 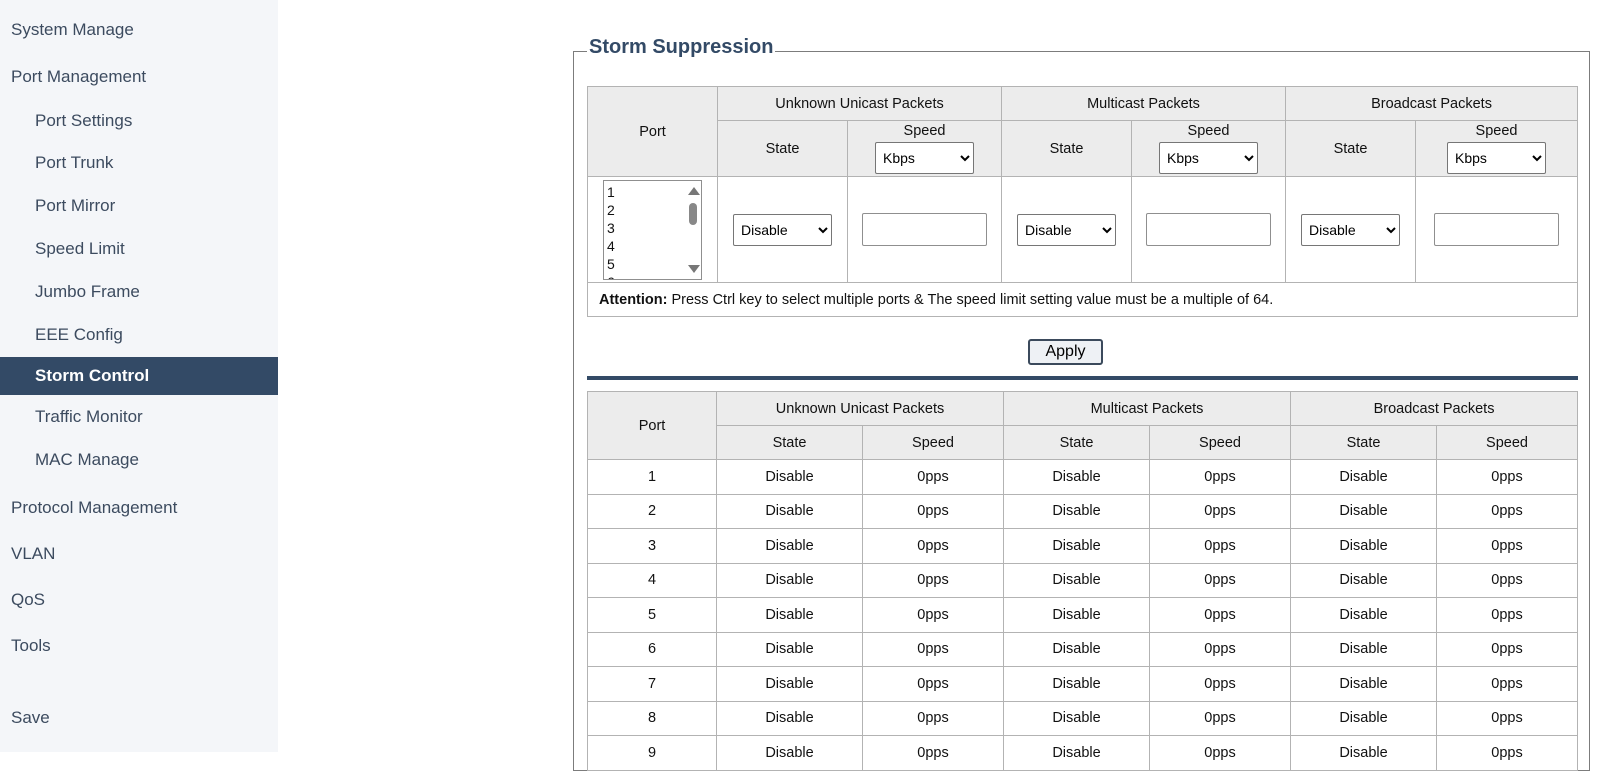 What do you see at coordinates (139, 718) in the screenshot?
I see `nav-save: Save` at bounding box center [139, 718].